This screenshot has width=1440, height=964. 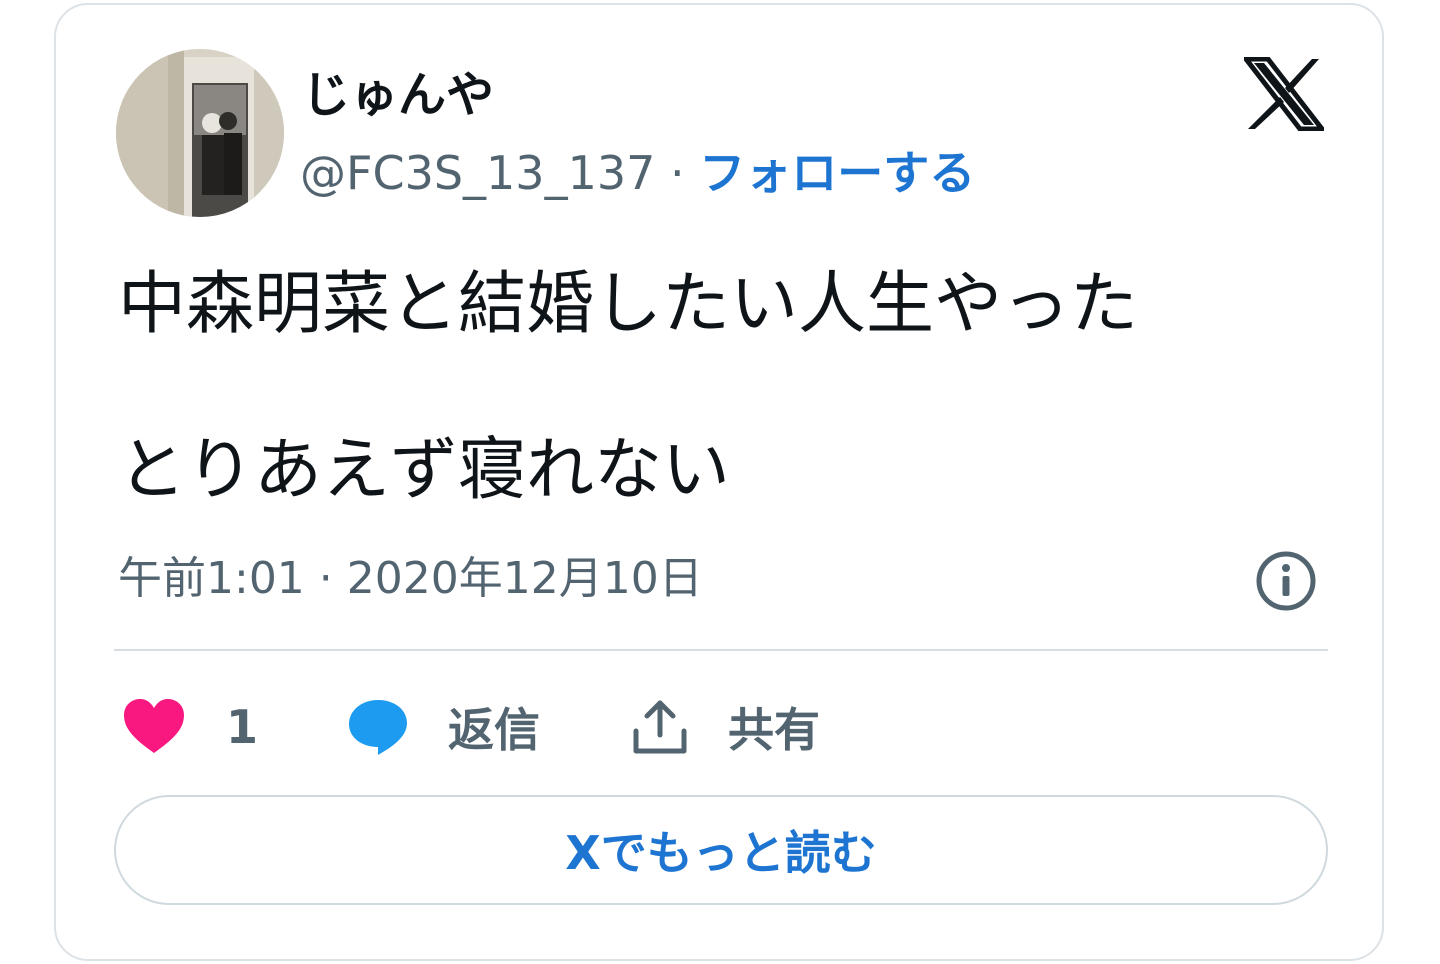 I want to click on speech-bubble-icon, so click(x=378, y=727).